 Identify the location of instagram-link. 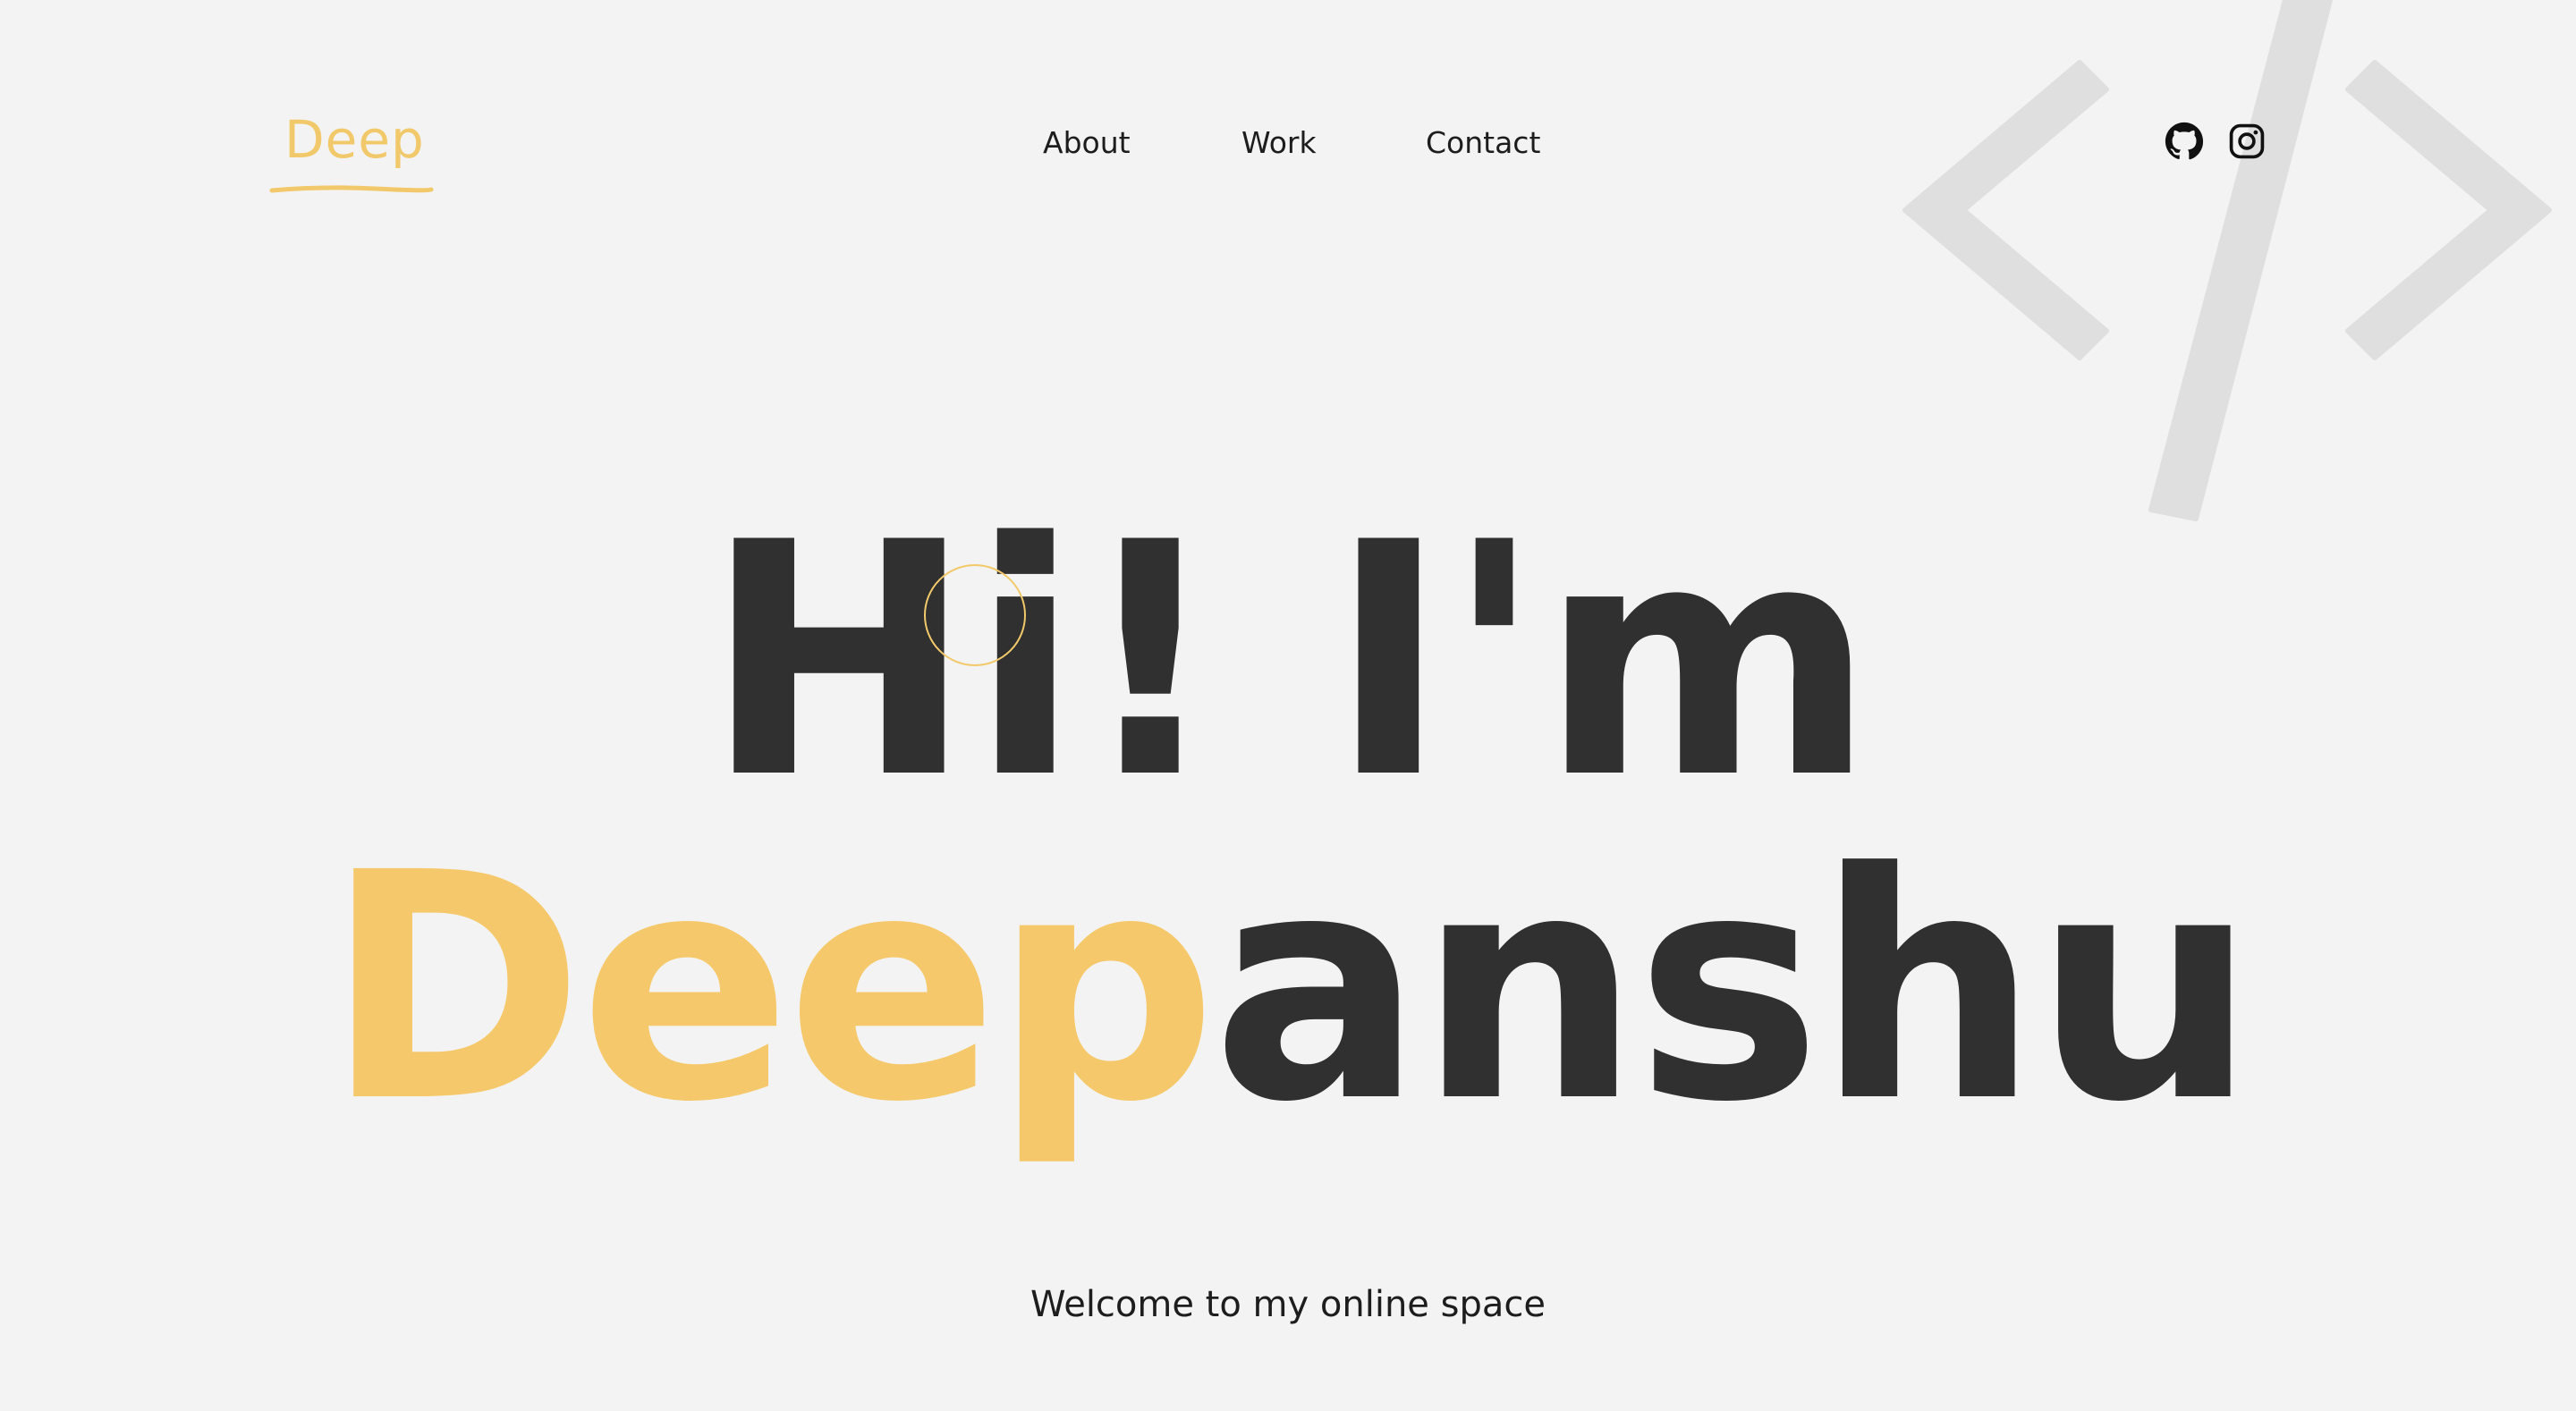
(2247, 142).